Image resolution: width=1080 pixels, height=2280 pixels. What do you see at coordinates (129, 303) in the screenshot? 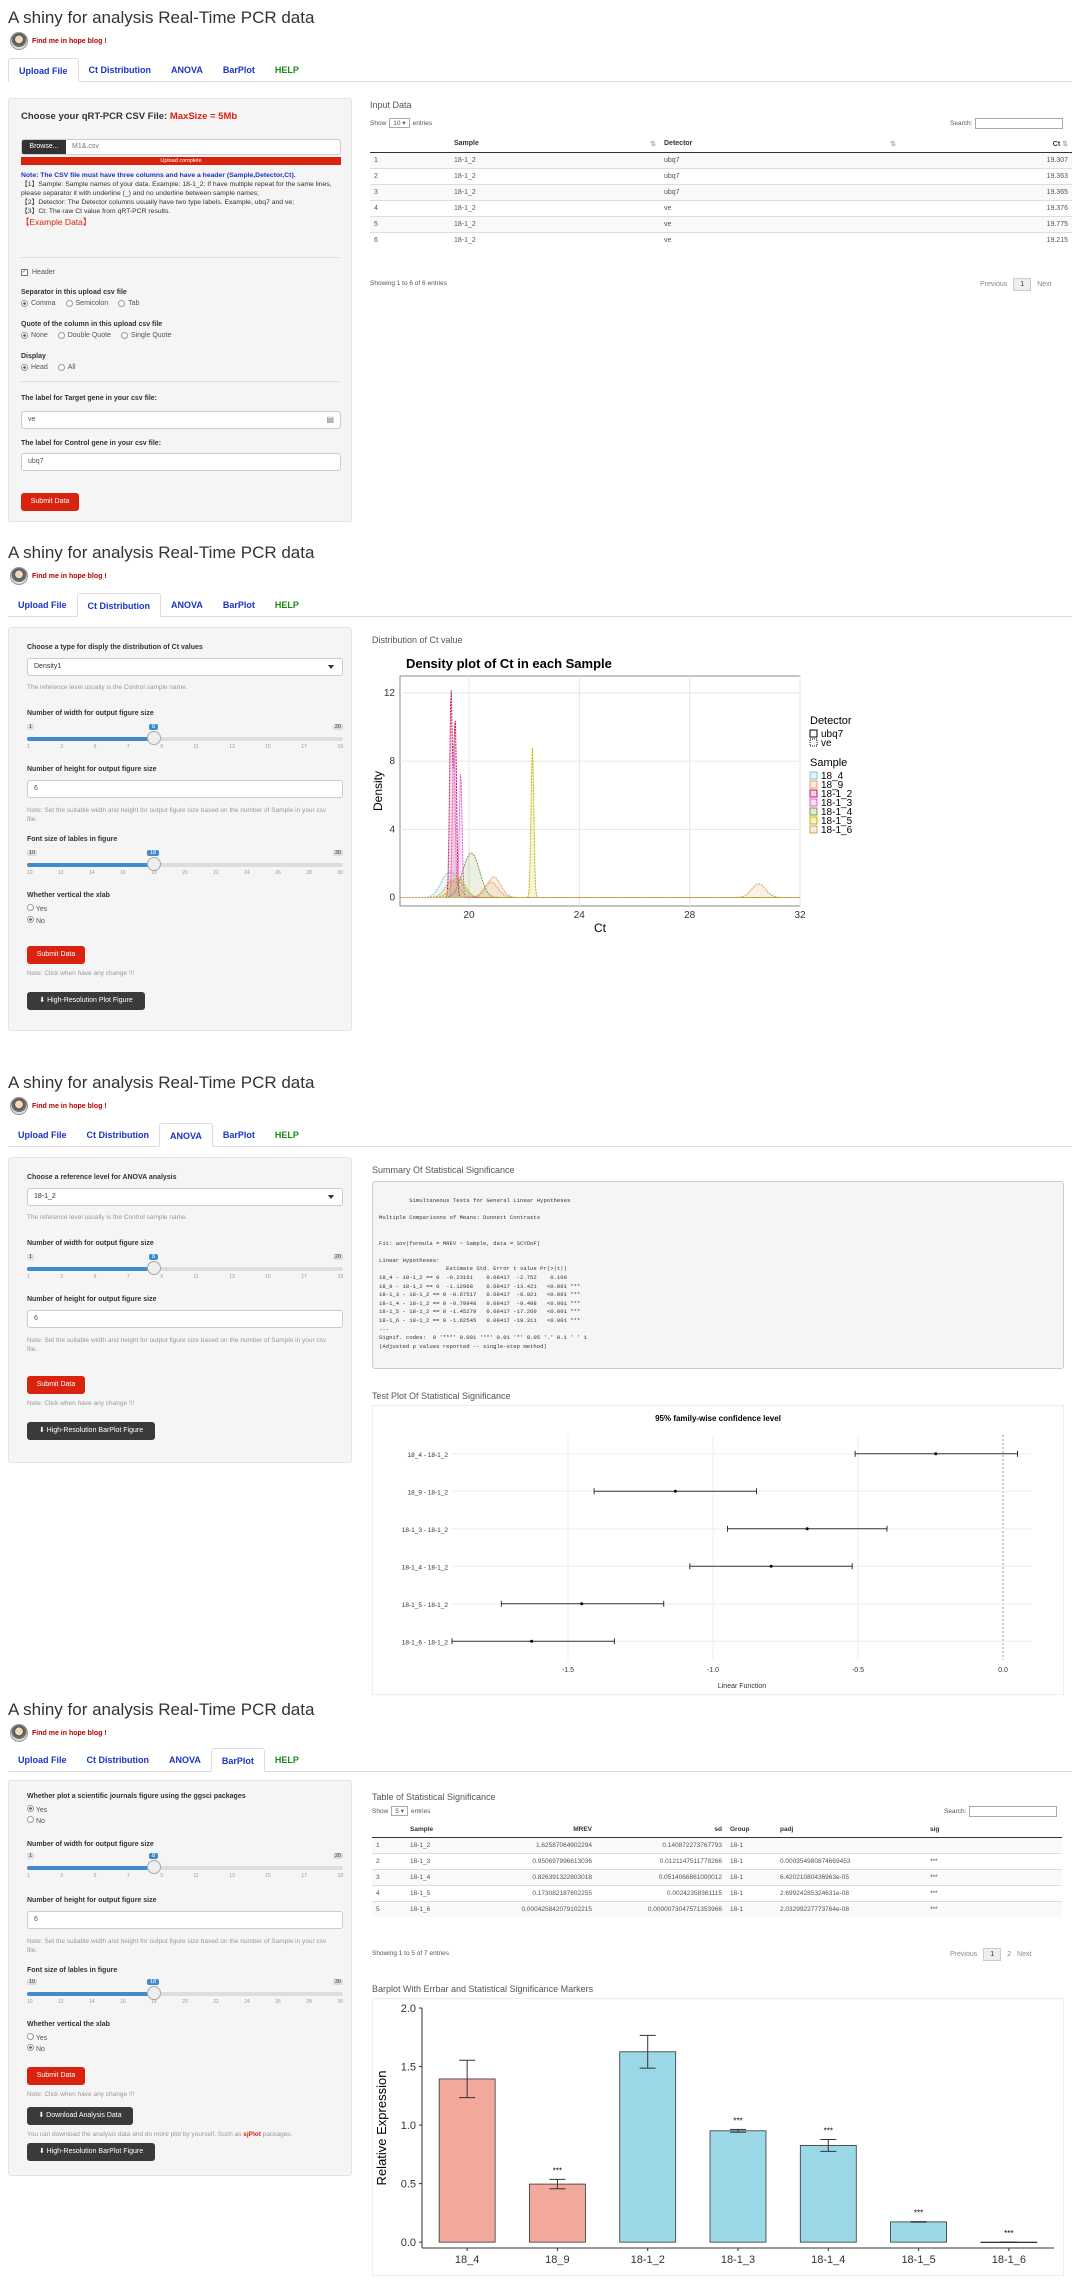
I see `radio-tab: Tab` at bounding box center [129, 303].